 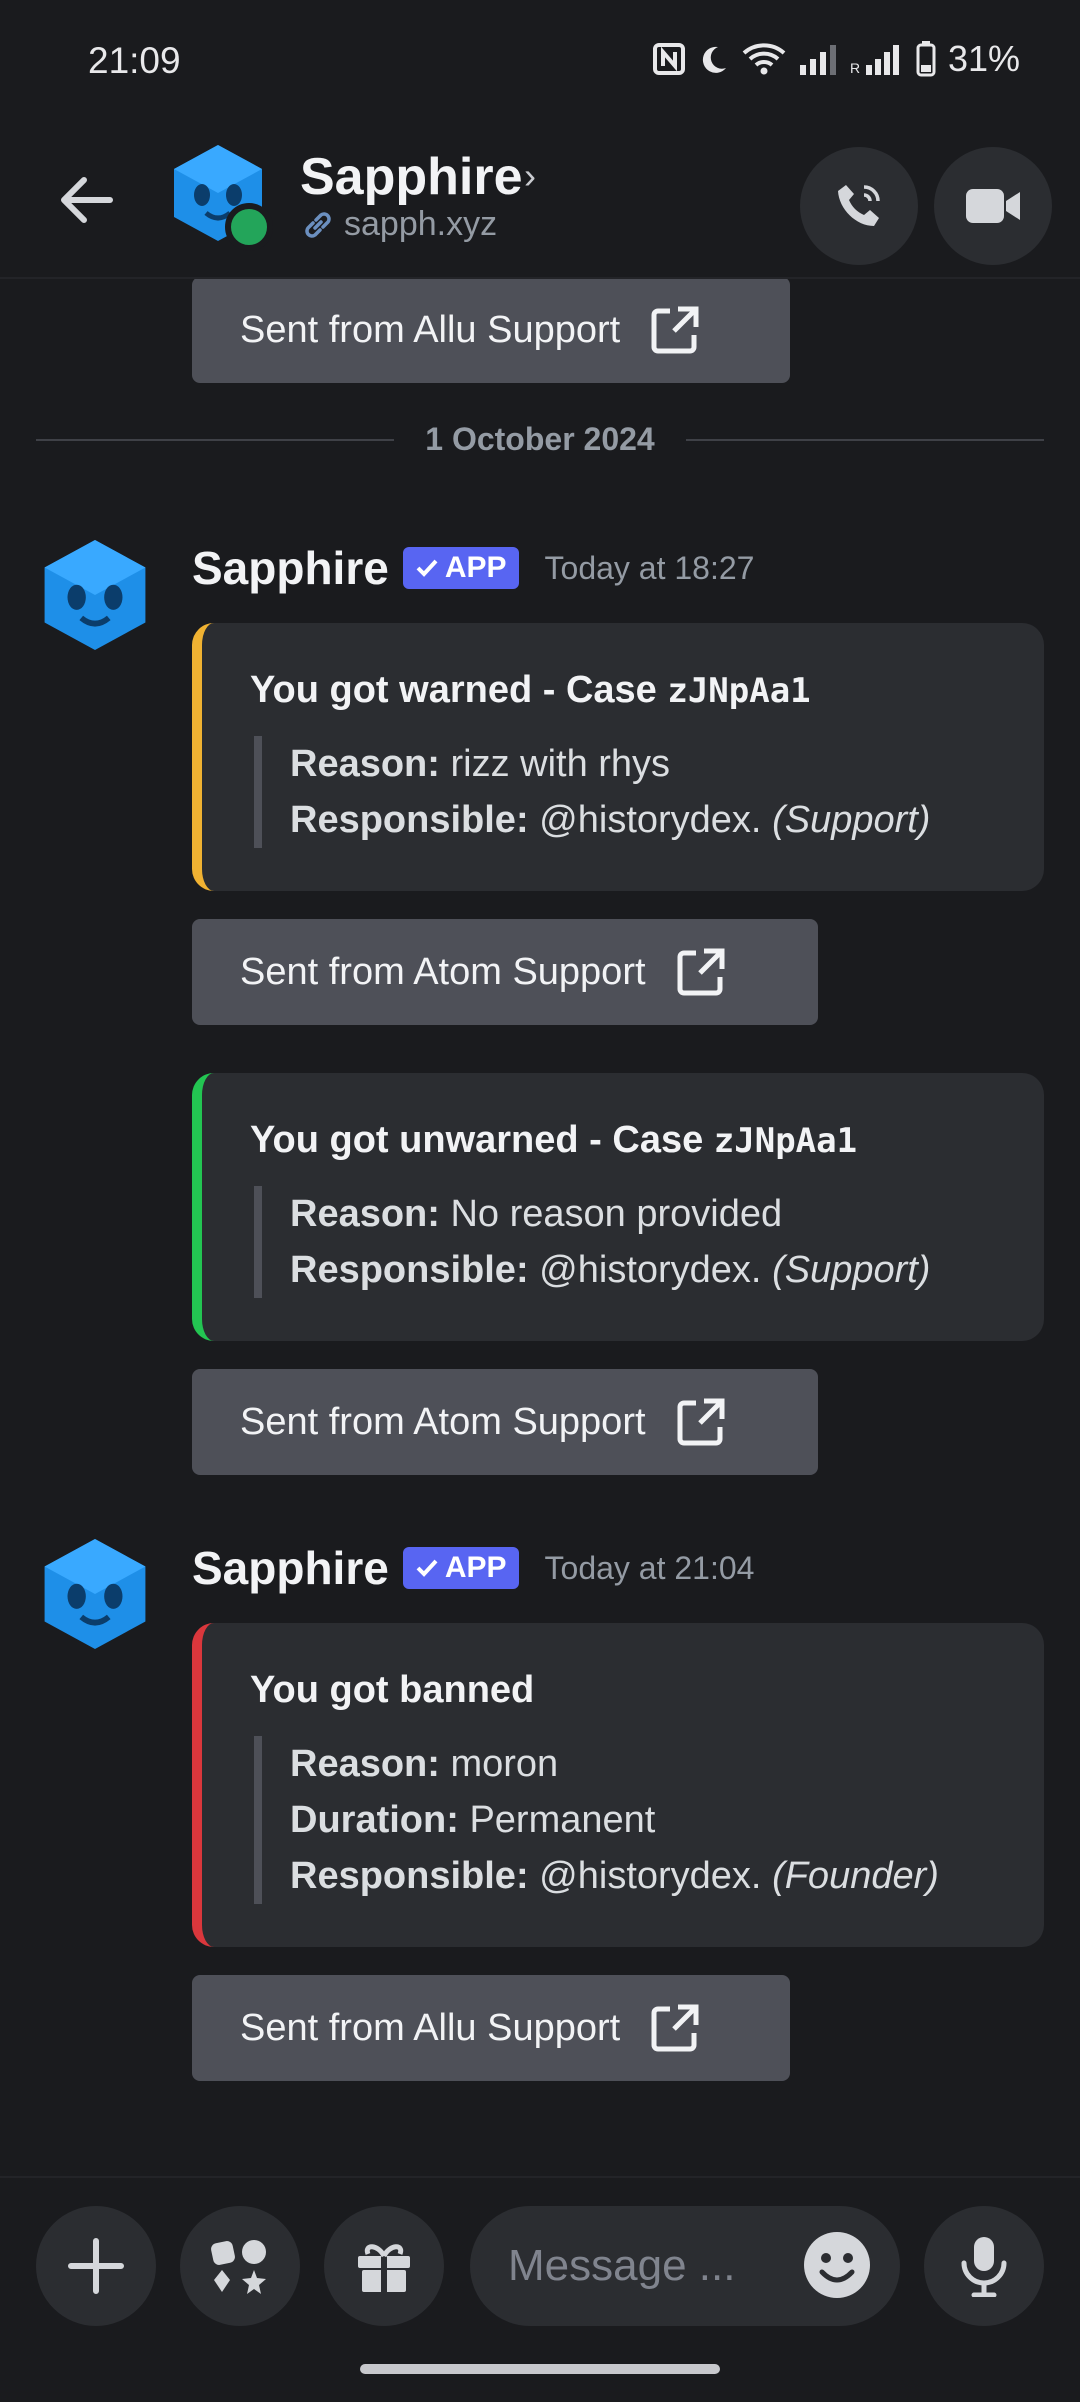 What do you see at coordinates (554, 1140) in the screenshot?
I see `embed-title: You got unwarned - Case zJNpAa1` at bounding box center [554, 1140].